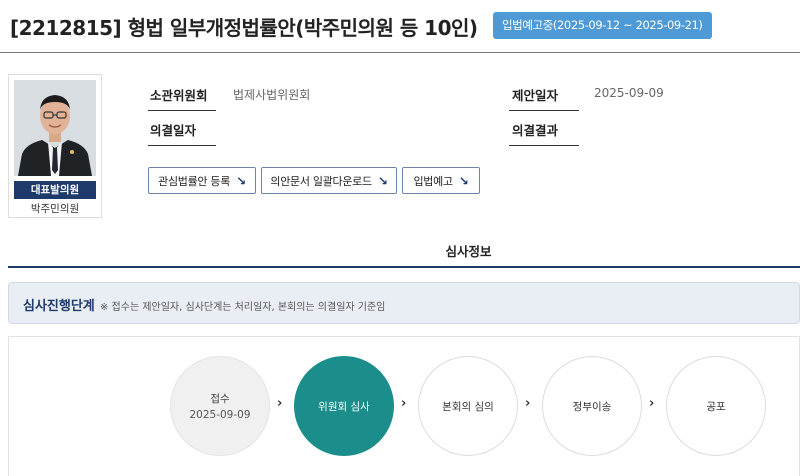 The image size is (800, 476). What do you see at coordinates (535, 95) in the screenshot?
I see `proposal-date-label: 제안일자` at bounding box center [535, 95].